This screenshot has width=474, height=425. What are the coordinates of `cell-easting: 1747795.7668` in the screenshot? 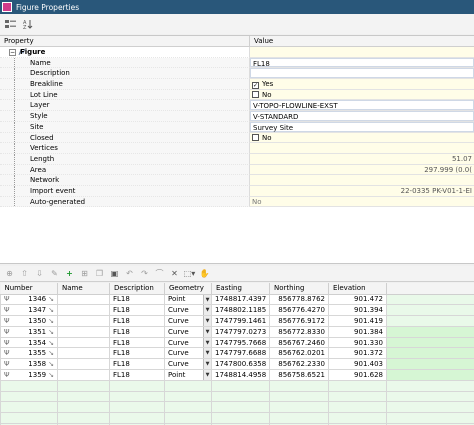 It's located at (240, 342).